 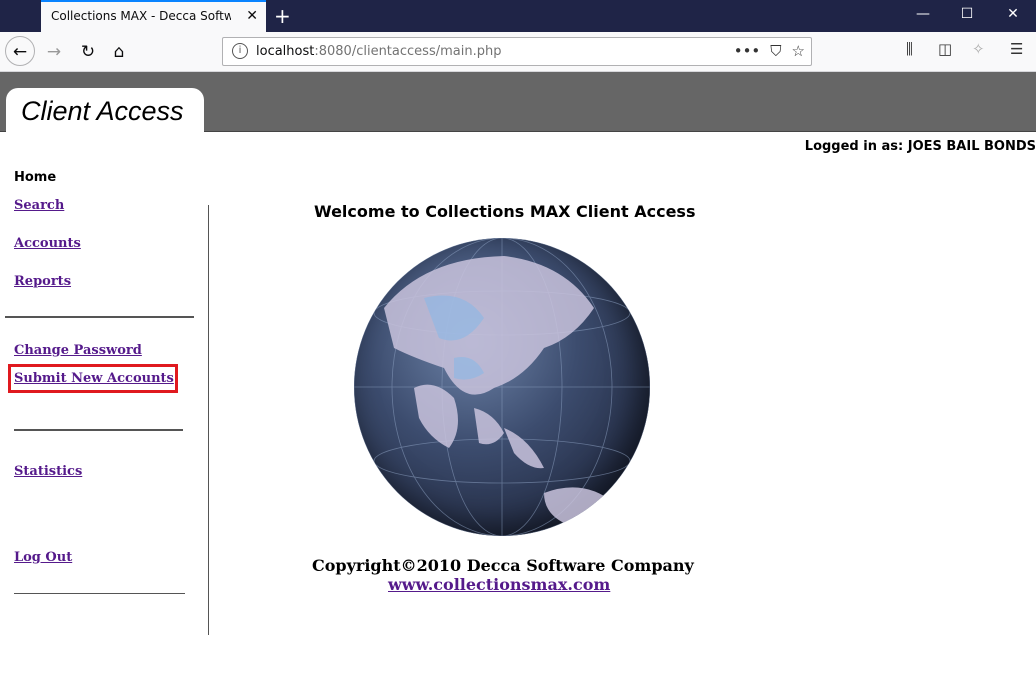 What do you see at coordinates (252, 16) in the screenshot?
I see `tab-close-icon: ✕` at bounding box center [252, 16].